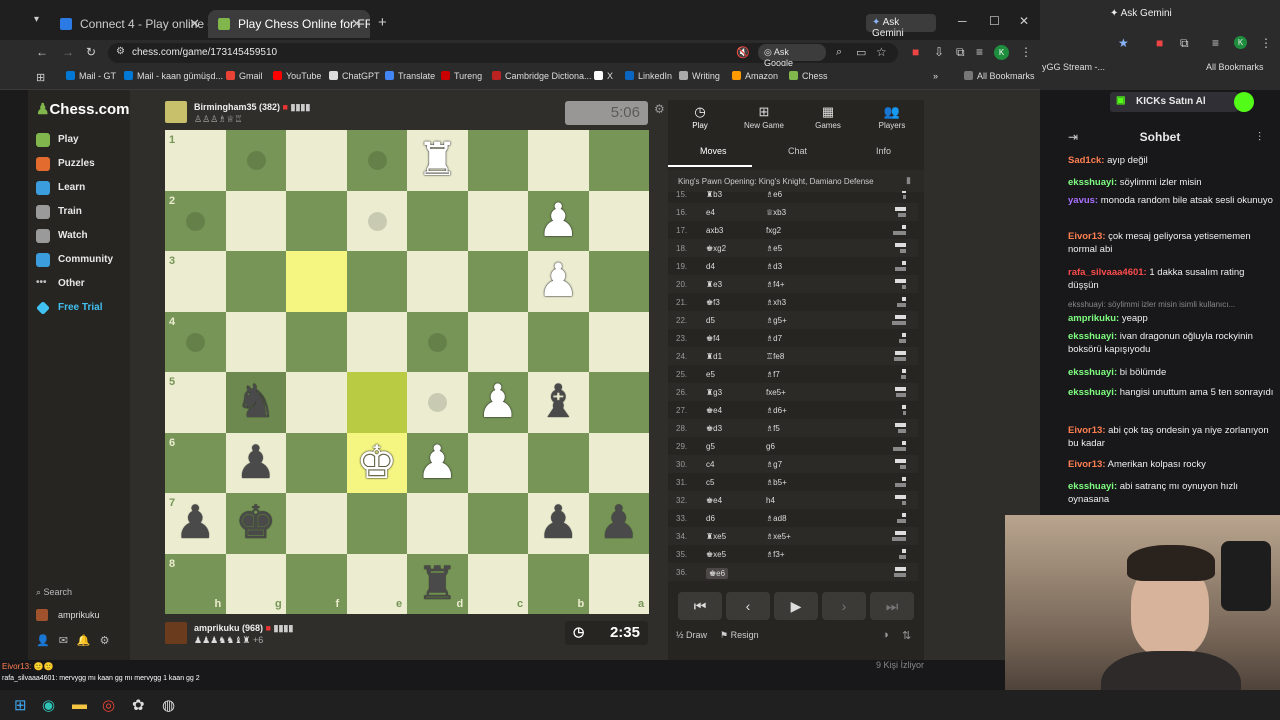 The width and height of the screenshot is (1280, 720). I want to click on sidebar-footer-icons: 👤✉🔔⚙, so click(77, 640).